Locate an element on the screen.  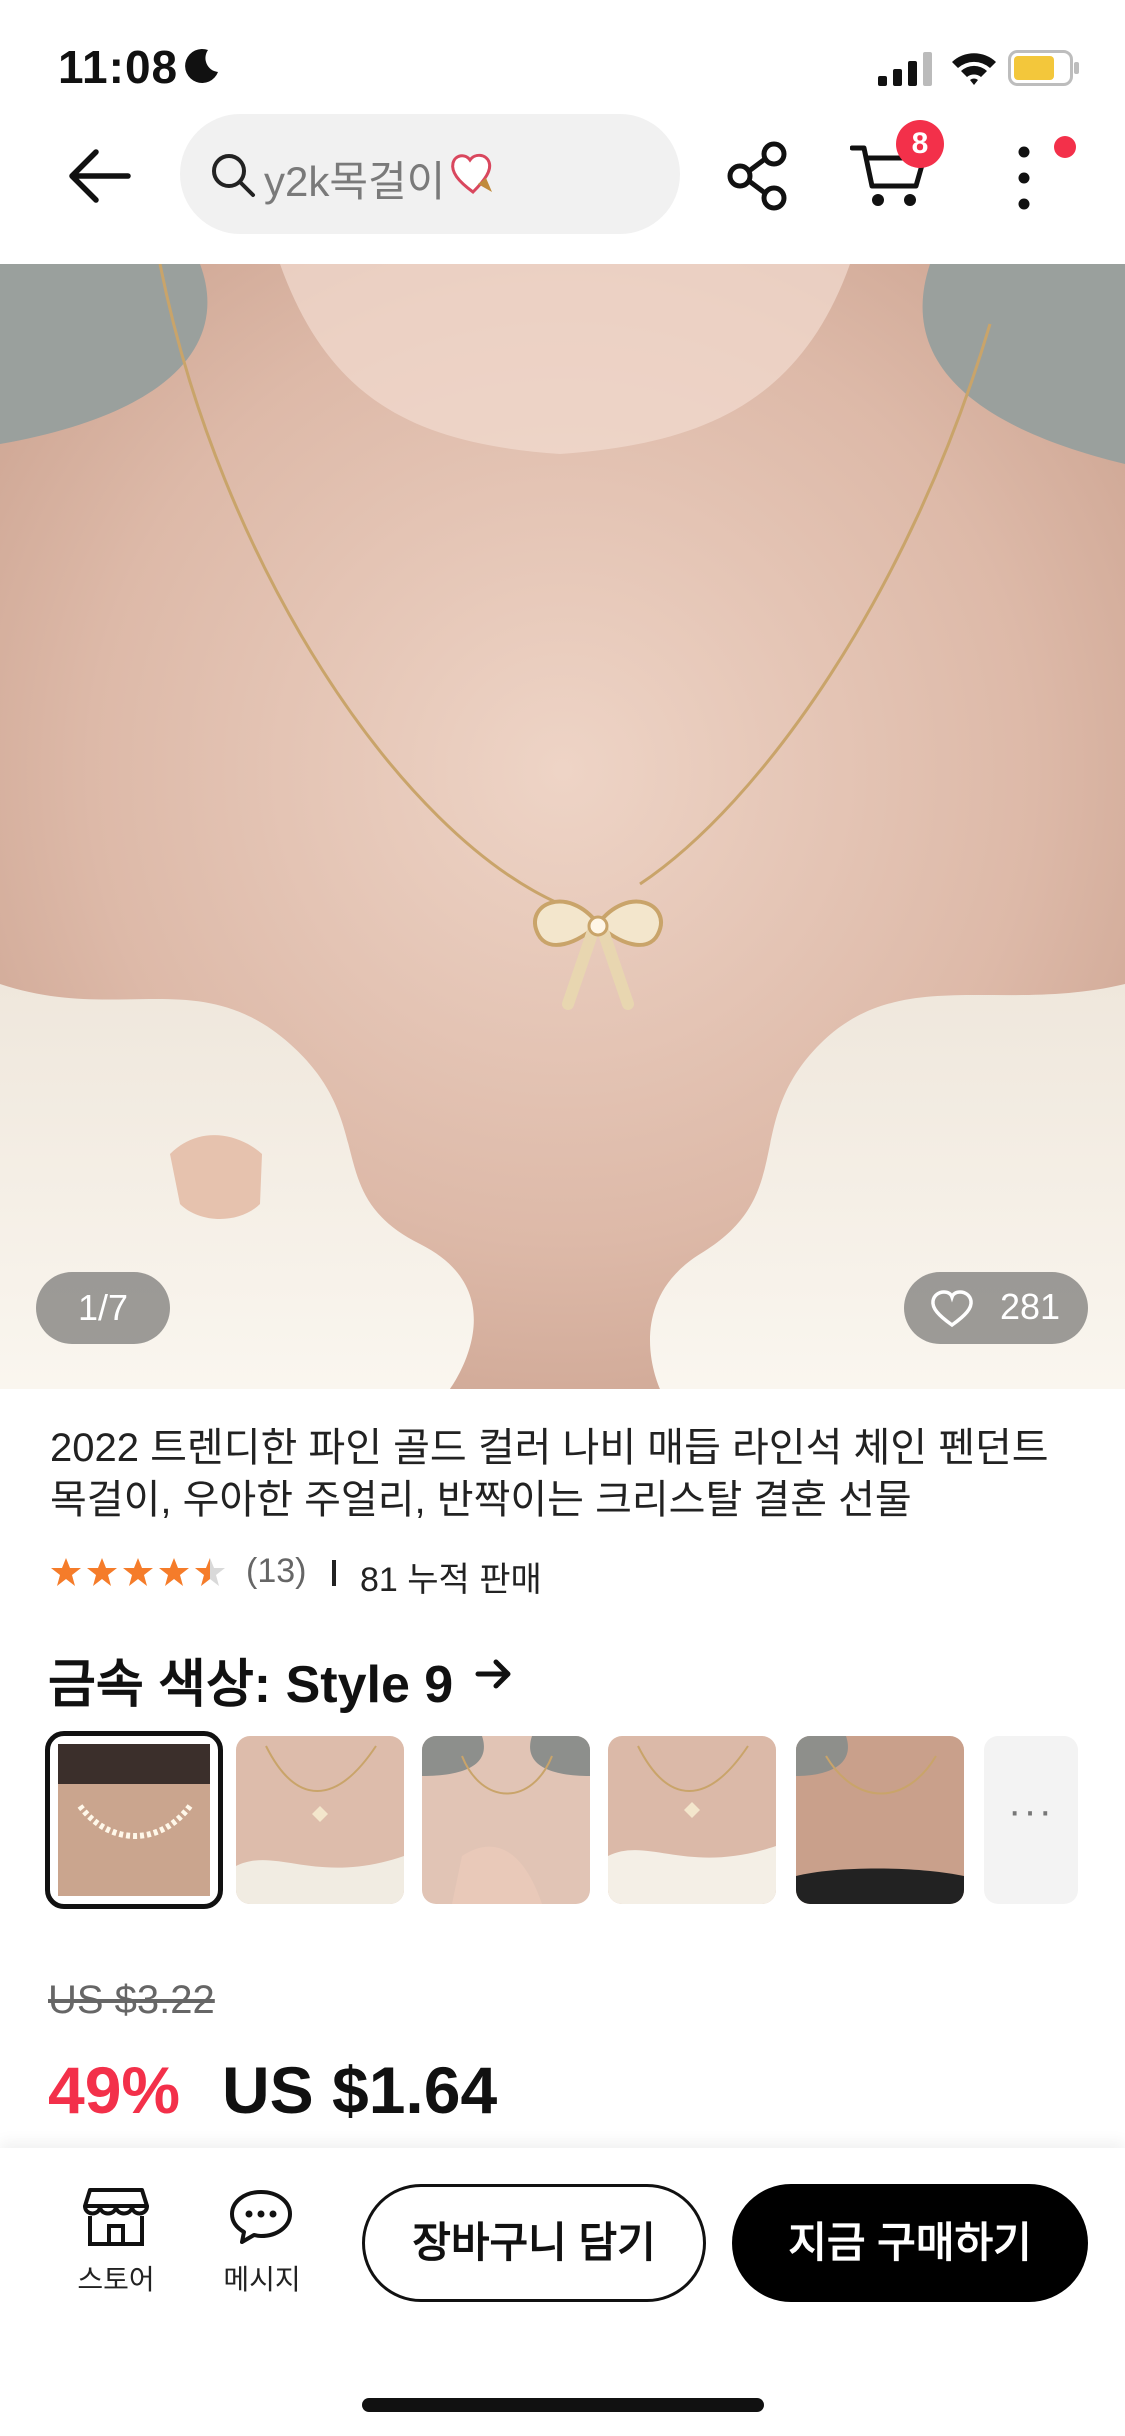
message-button: 메시지 is located at coordinates (262, 2241).